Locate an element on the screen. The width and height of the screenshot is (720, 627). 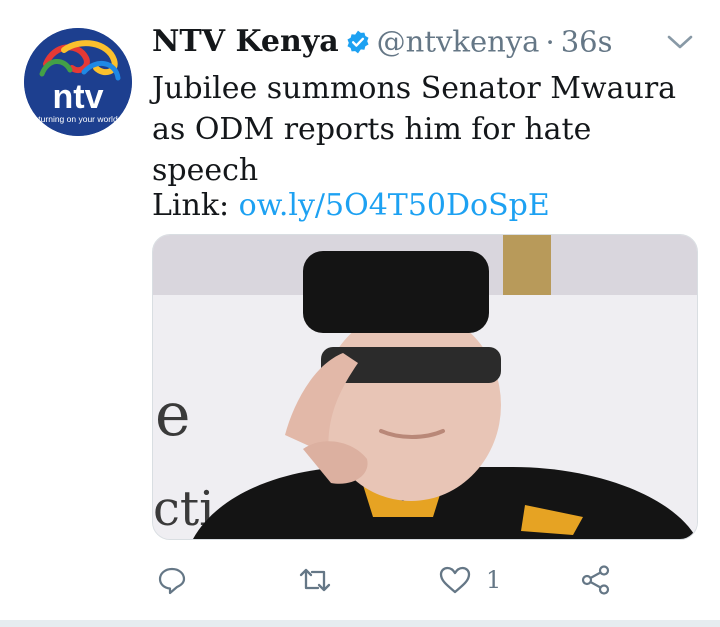
tweet-header: NTV Kenya @ntvkenya · 36s is located at coordinates (382, 44).